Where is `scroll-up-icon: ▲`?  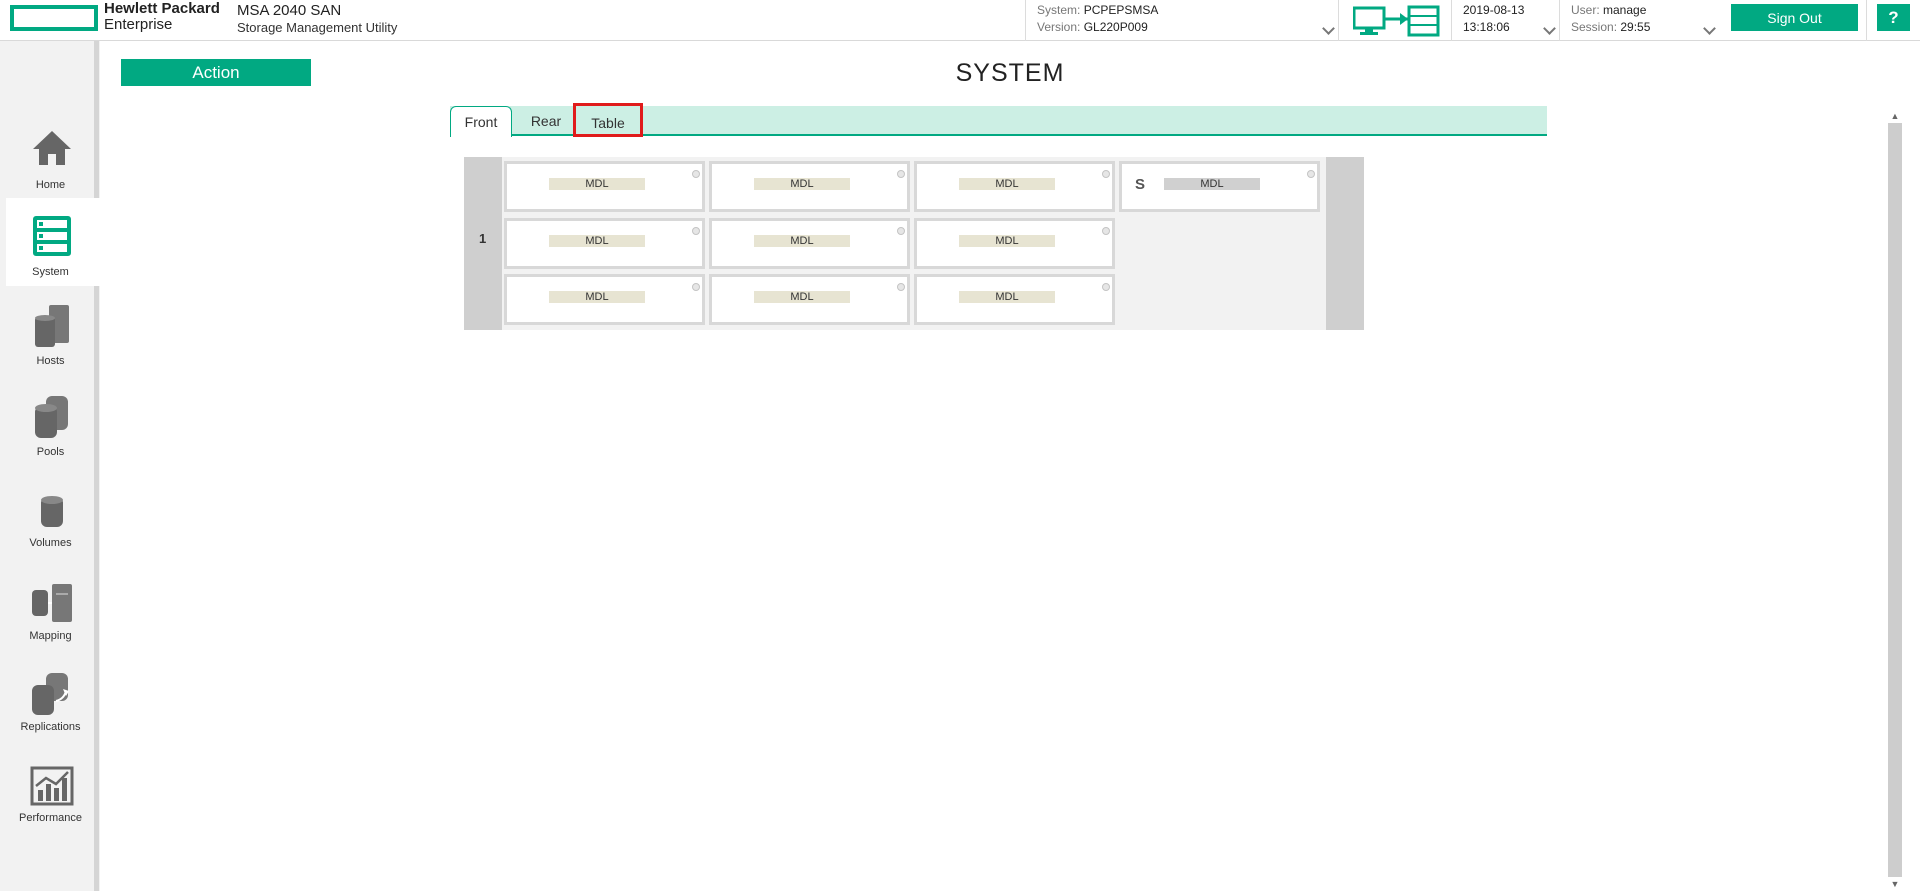
scroll-up-icon: ▲ is located at coordinates (1895, 116).